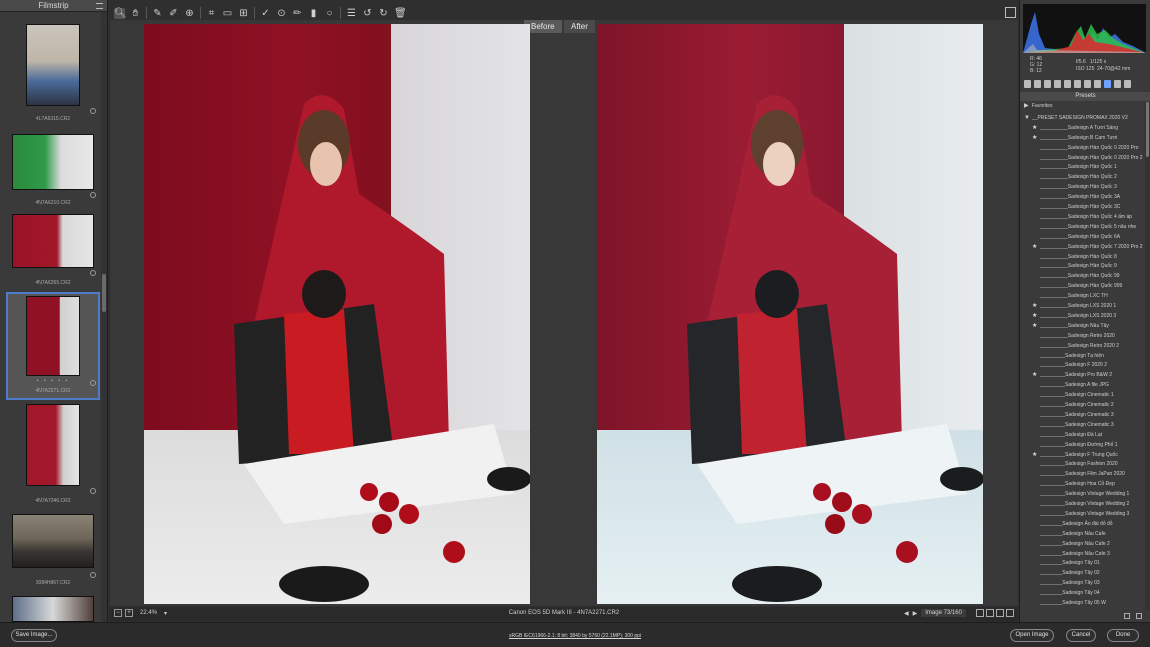  I want to click on preset-item: _________Sadesign Fashion 2020, so click(1082, 464).